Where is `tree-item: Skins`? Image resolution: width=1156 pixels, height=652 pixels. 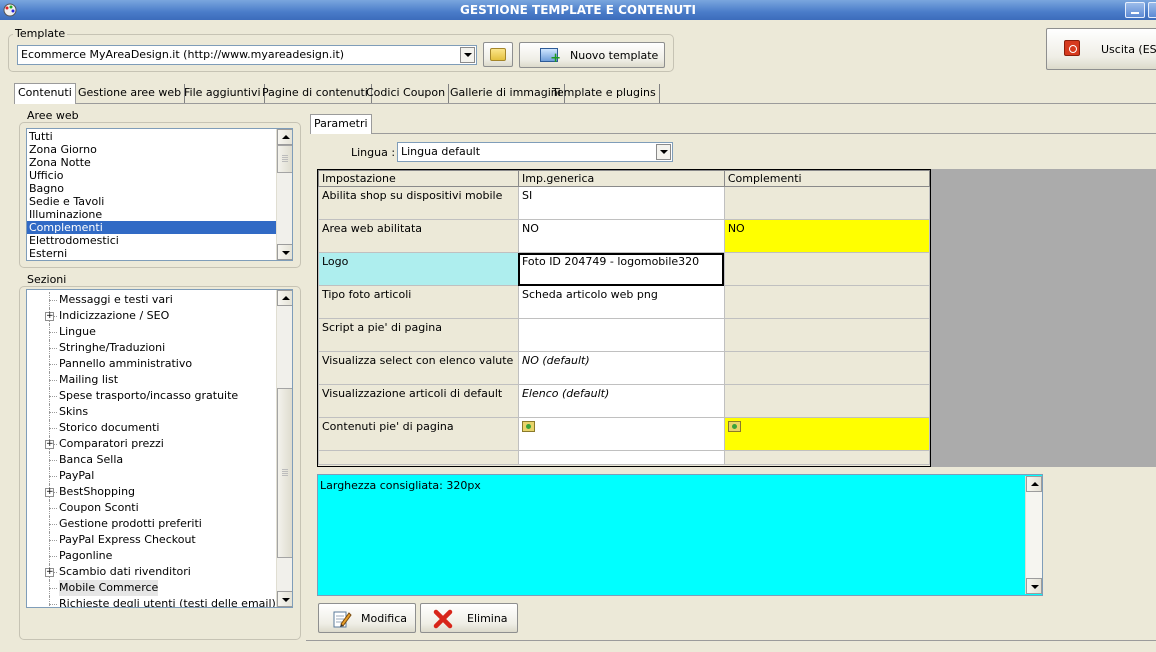
tree-item: Skins is located at coordinates (151, 412).